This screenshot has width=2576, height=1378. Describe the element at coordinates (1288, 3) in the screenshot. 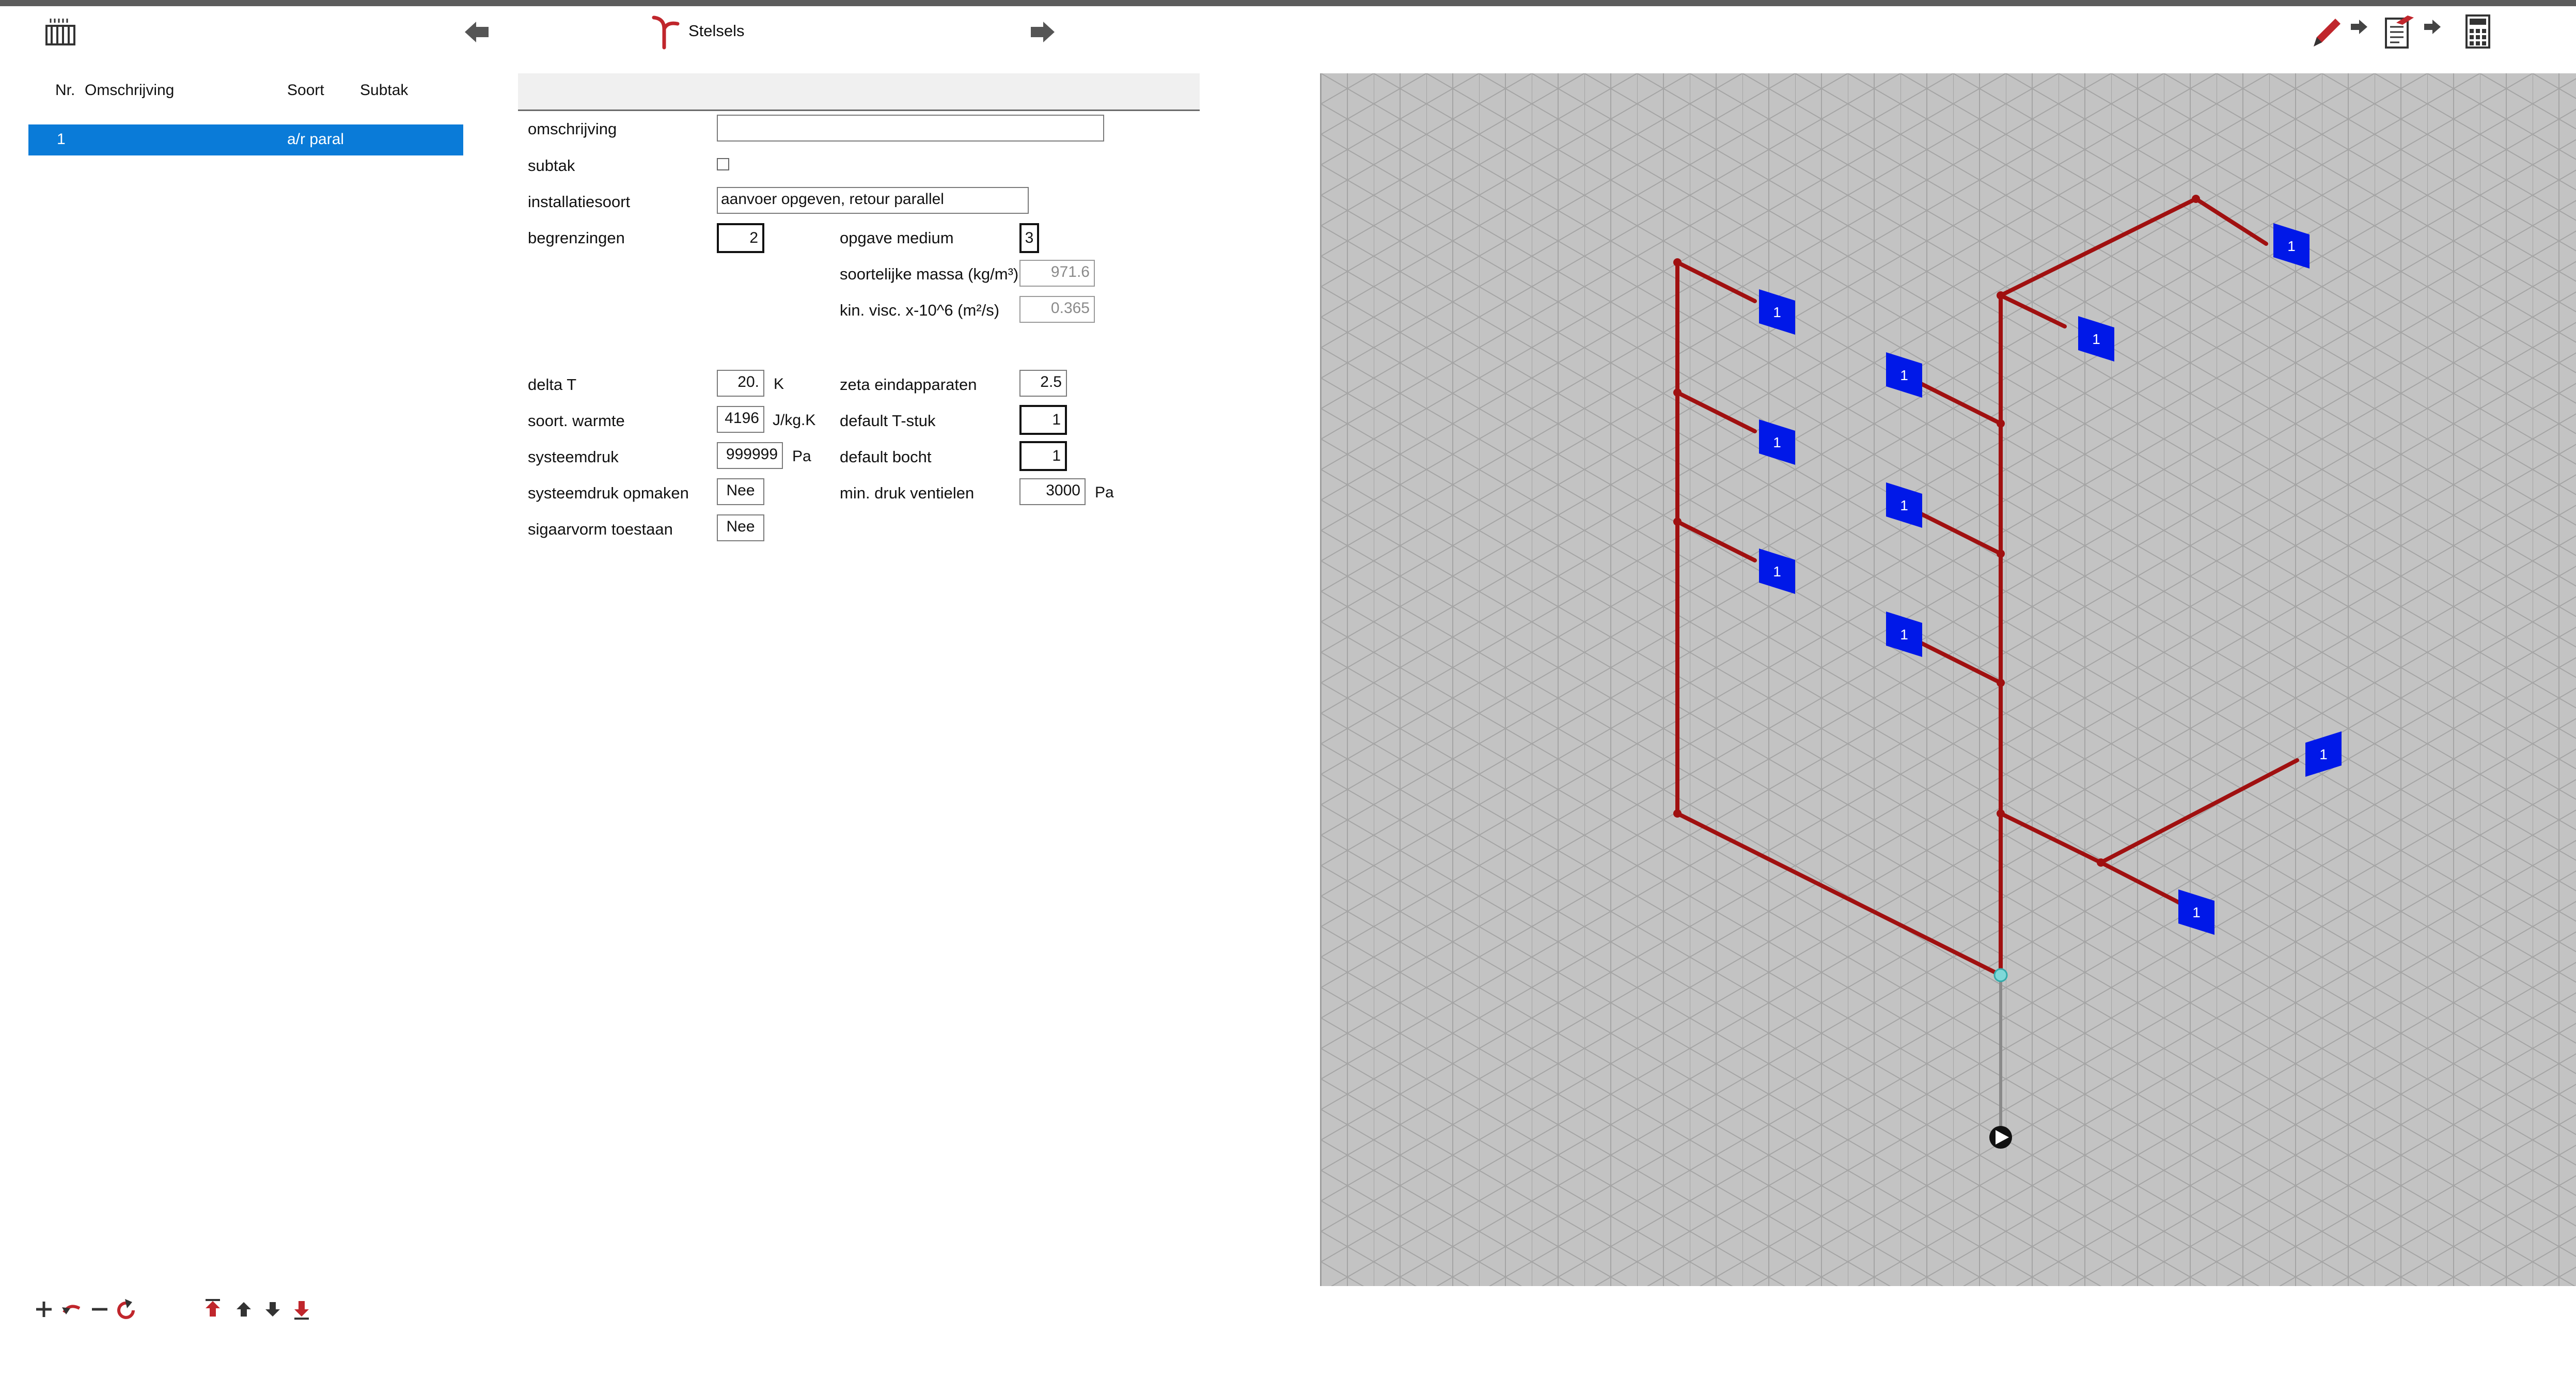

I see `window-top-strip` at that location.